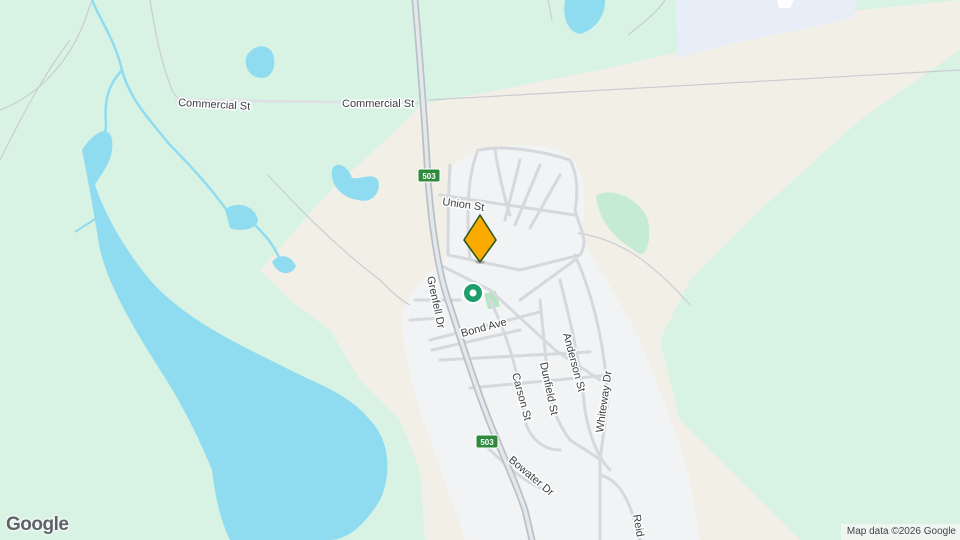 The width and height of the screenshot is (960, 540). What do you see at coordinates (473, 293) in the screenshot?
I see `place-marker-icon` at bounding box center [473, 293].